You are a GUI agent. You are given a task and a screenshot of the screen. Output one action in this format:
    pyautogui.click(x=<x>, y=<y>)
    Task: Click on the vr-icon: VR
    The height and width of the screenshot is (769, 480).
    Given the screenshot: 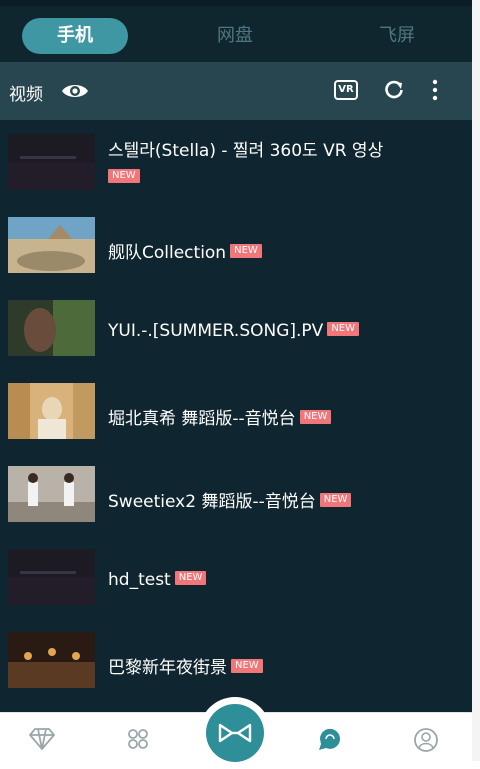 What is the action you would take?
    pyautogui.click(x=346, y=90)
    